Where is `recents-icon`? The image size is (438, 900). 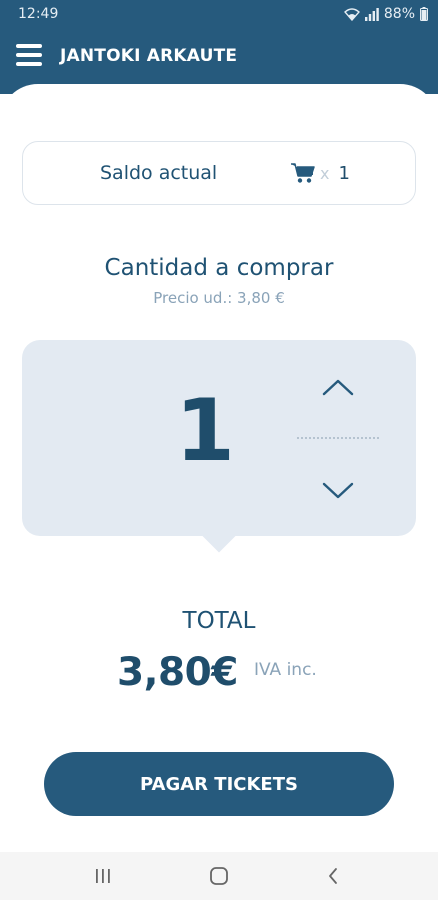
recents-icon is located at coordinates (103, 876).